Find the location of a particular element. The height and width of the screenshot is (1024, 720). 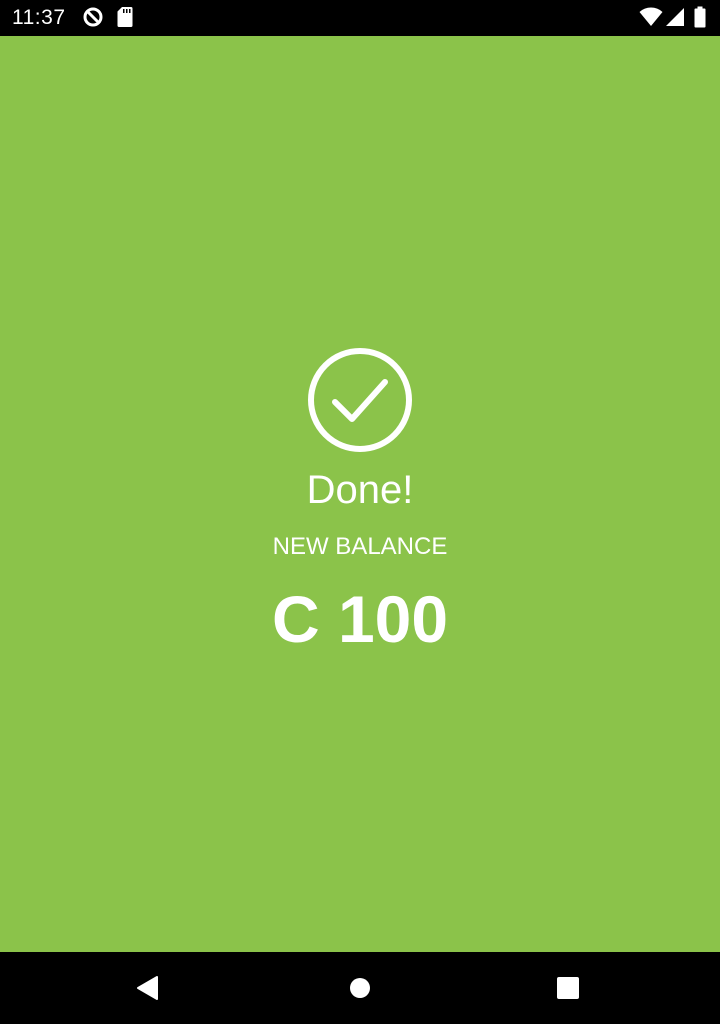

navigation-bar is located at coordinates (360, 988).